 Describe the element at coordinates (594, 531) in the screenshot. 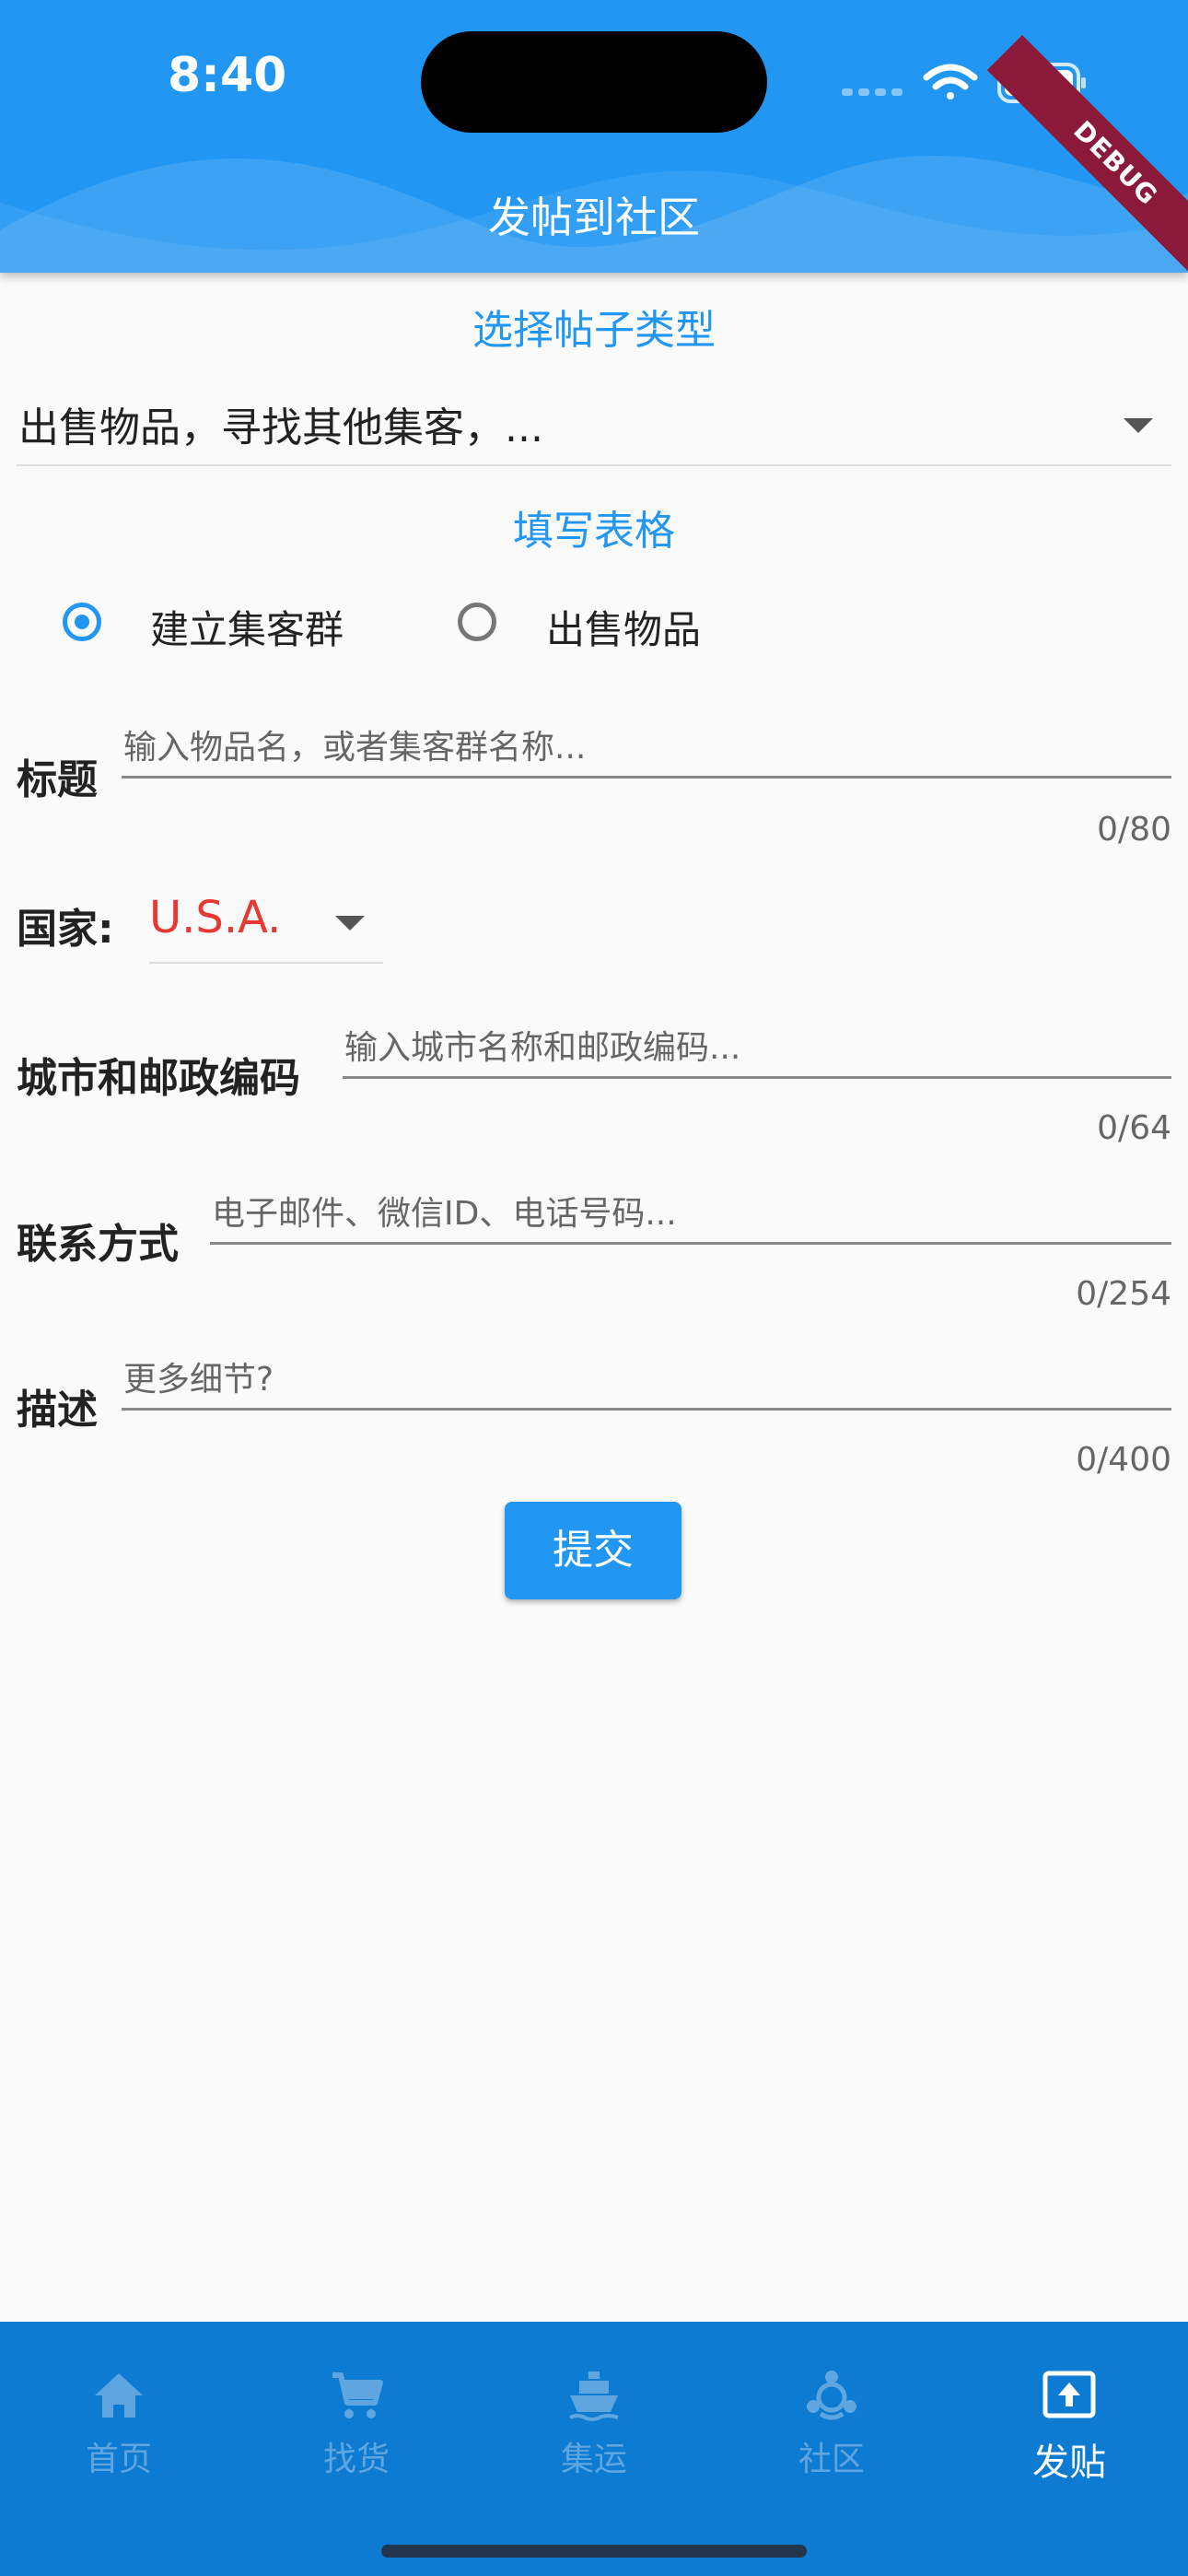

I see `form-heading: 填写表格` at that location.